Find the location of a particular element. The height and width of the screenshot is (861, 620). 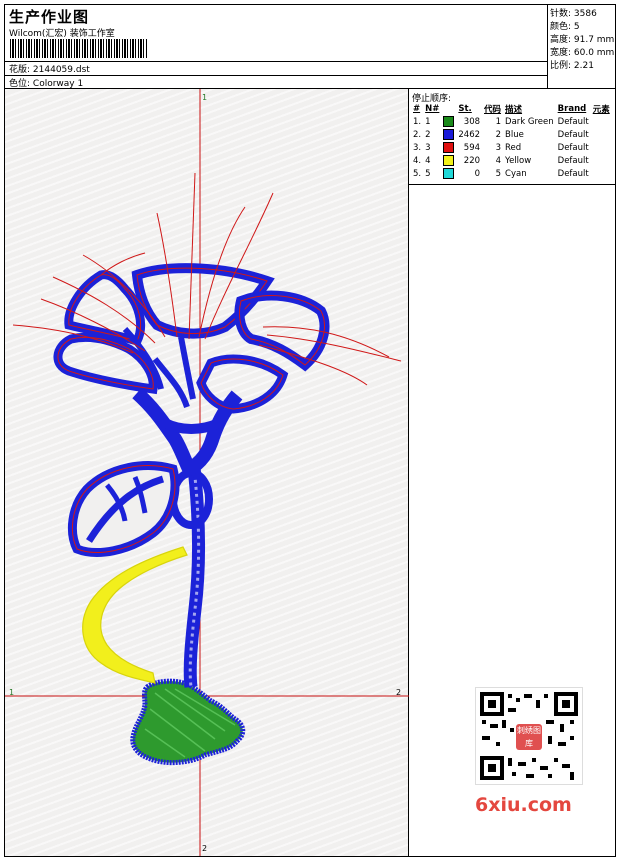

col-header-brand: Brand is located at coordinates (572, 108).